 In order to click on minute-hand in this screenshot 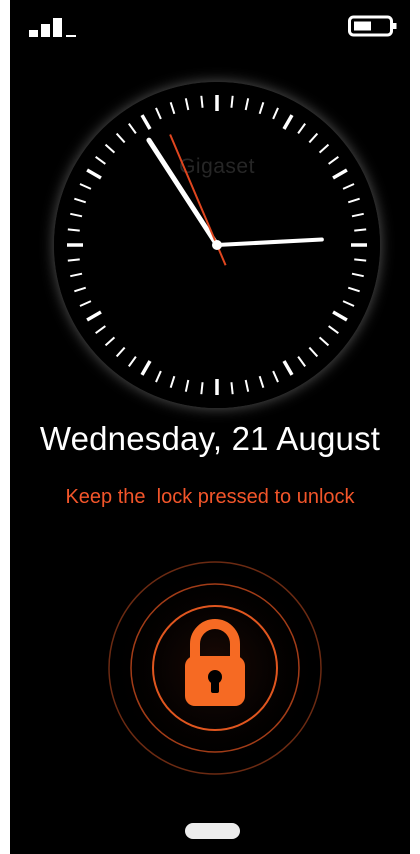, I will do `click(269, 242)`.